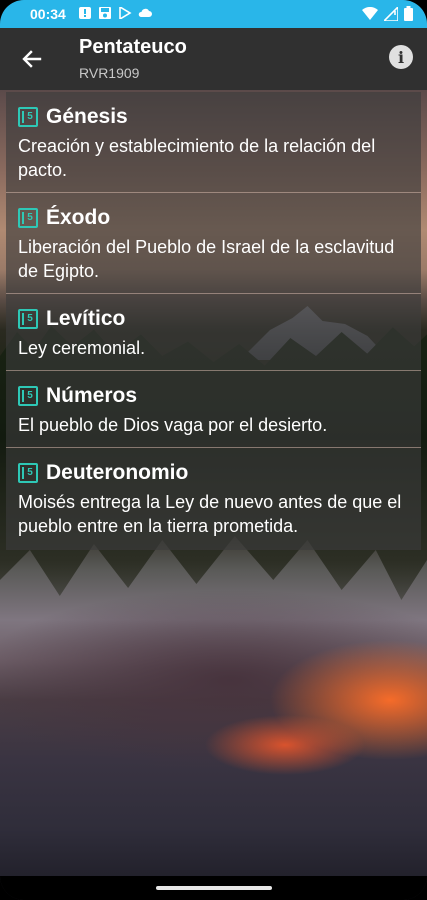  I want to click on status-bar: 00:34, so click(213, 14).